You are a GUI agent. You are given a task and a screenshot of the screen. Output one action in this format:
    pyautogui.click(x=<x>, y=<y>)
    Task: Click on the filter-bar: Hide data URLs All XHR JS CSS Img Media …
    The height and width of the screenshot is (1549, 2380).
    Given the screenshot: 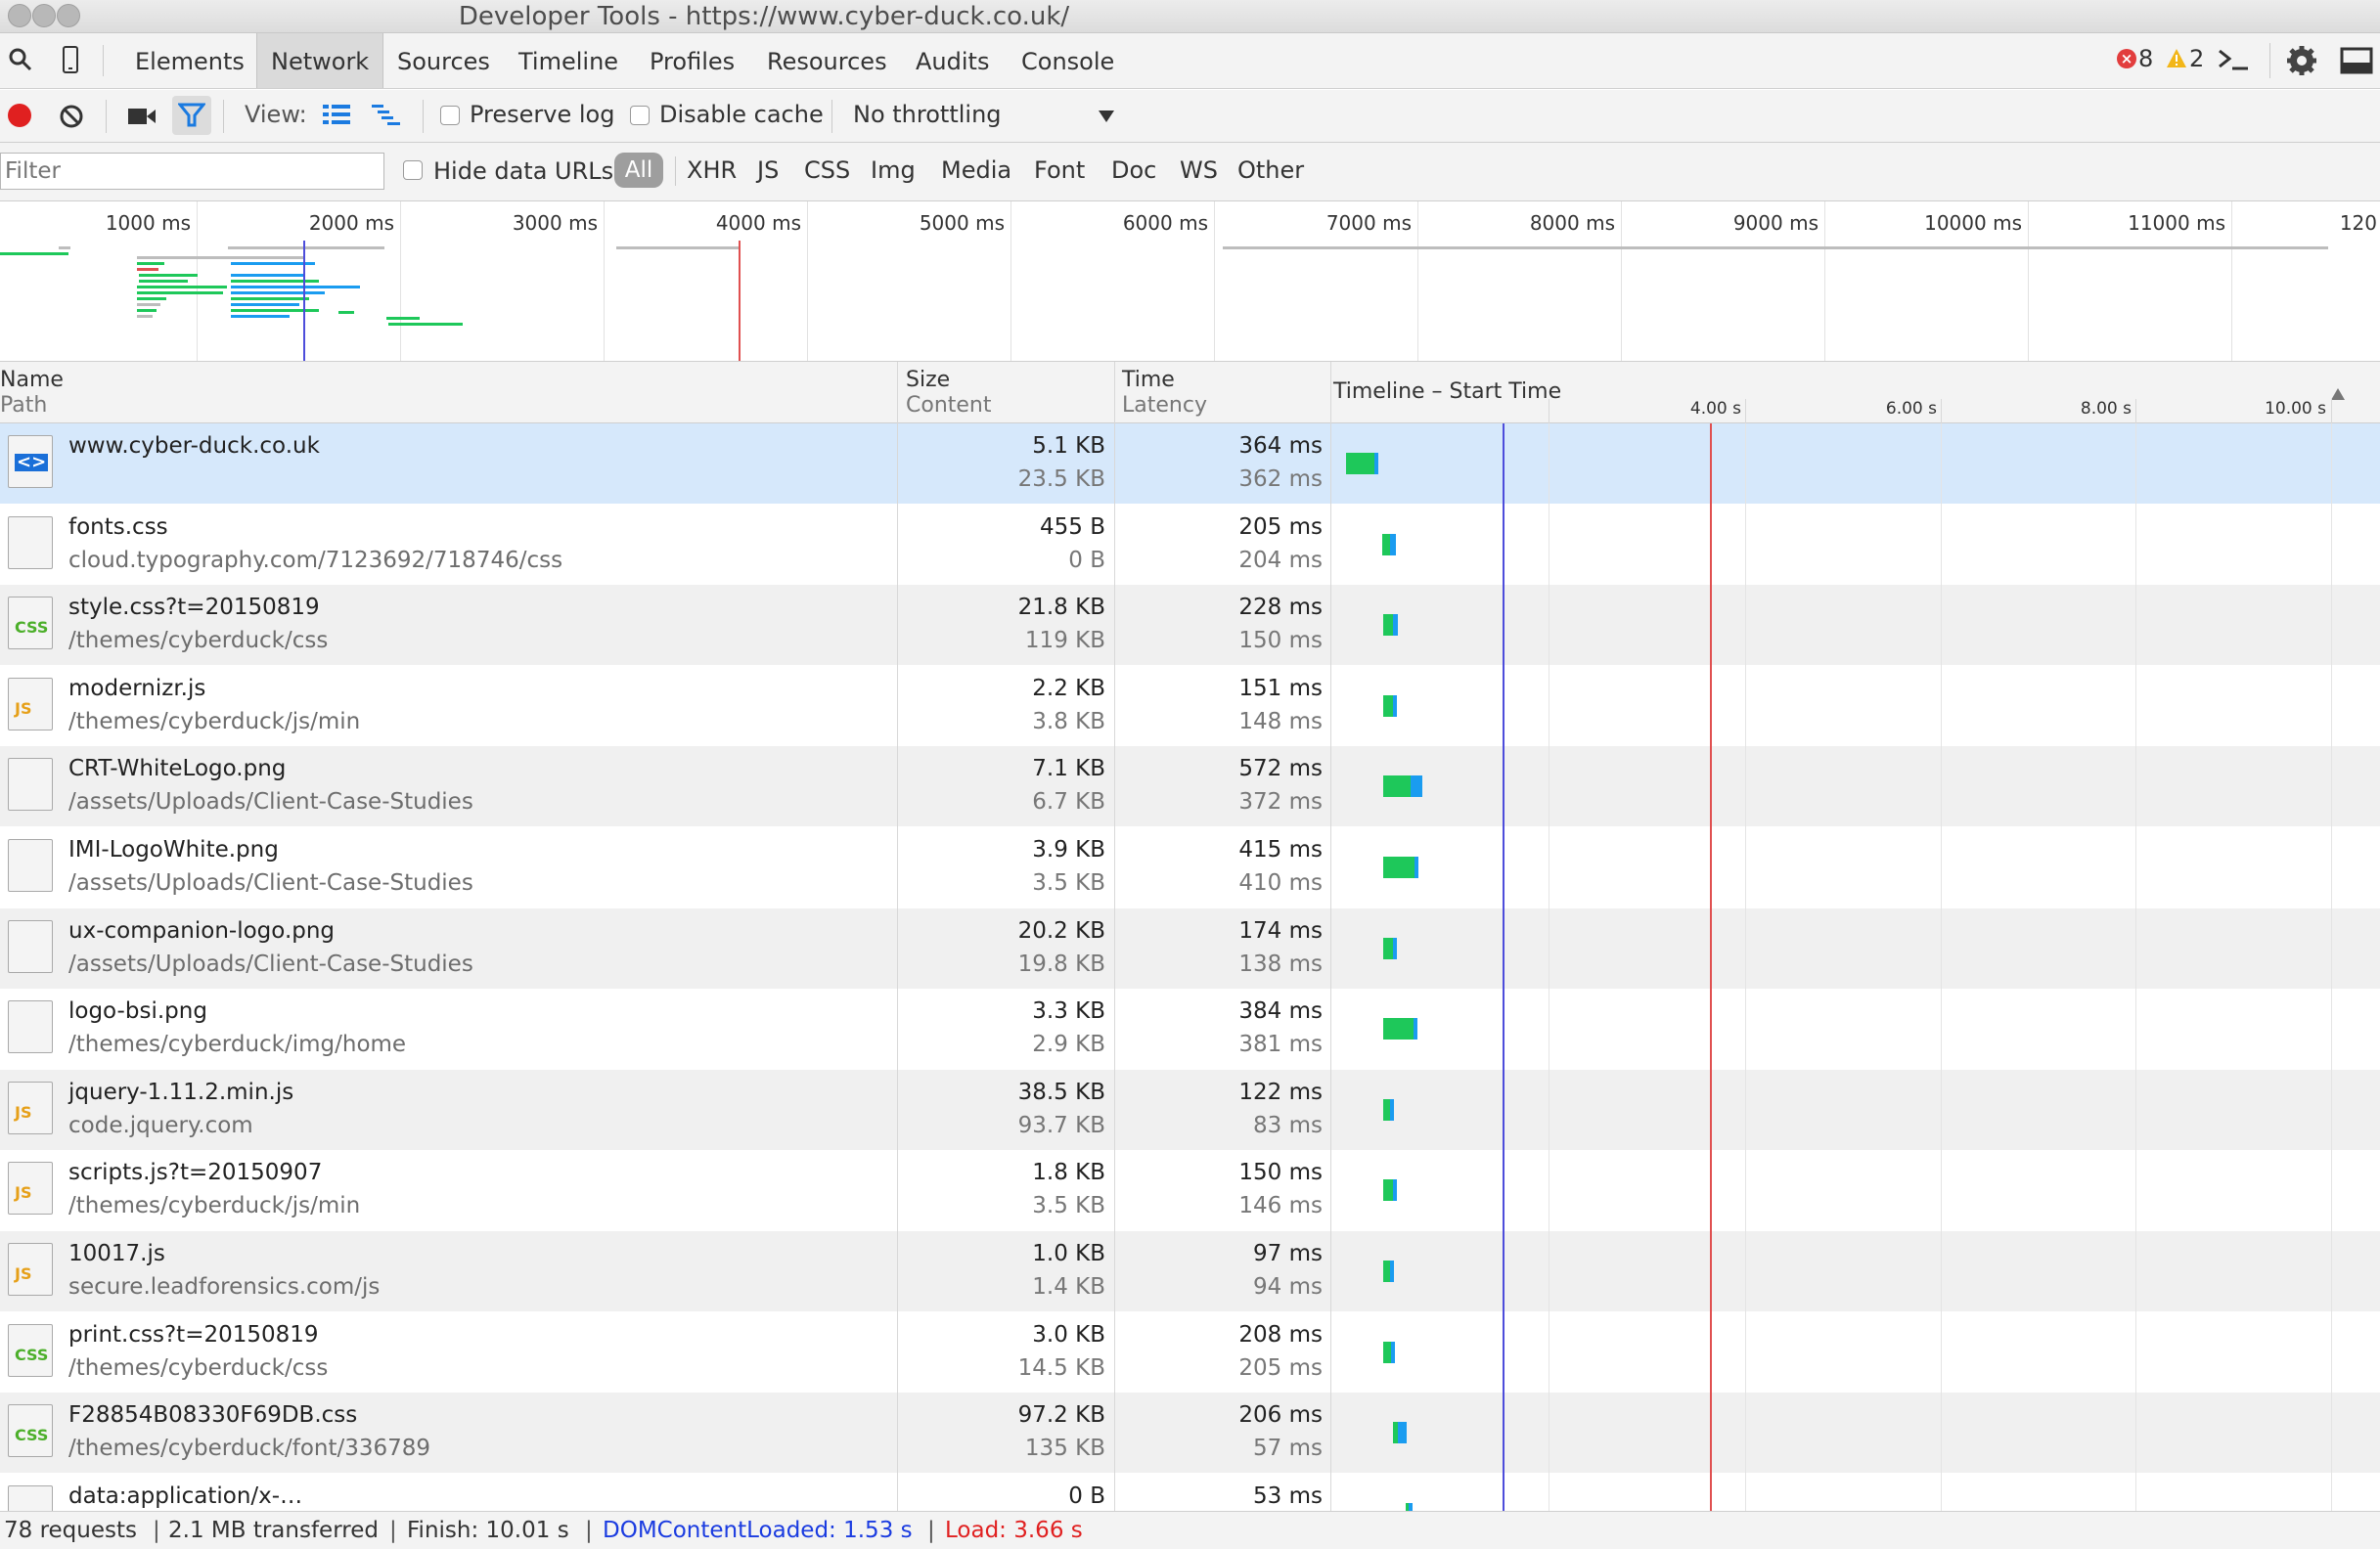 What is the action you would take?
    pyautogui.click(x=1190, y=172)
    